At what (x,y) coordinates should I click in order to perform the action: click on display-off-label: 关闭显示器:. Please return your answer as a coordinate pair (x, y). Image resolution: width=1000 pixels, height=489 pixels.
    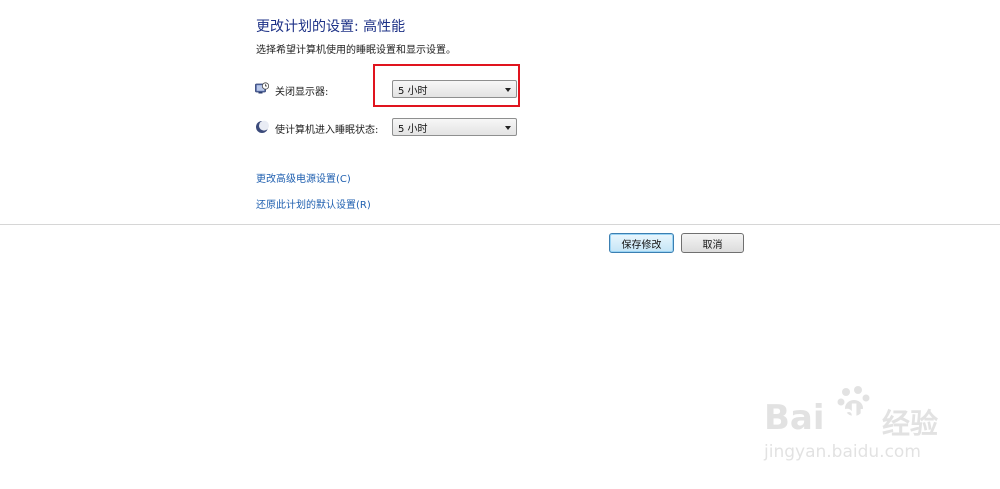
    Looking at the image, I should click on (302, 92).